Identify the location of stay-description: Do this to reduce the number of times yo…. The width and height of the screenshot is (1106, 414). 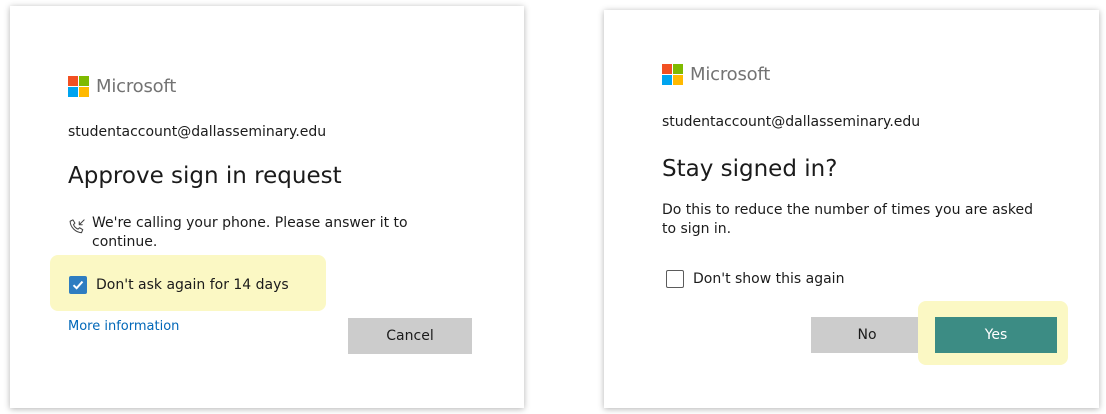
(847, 220).